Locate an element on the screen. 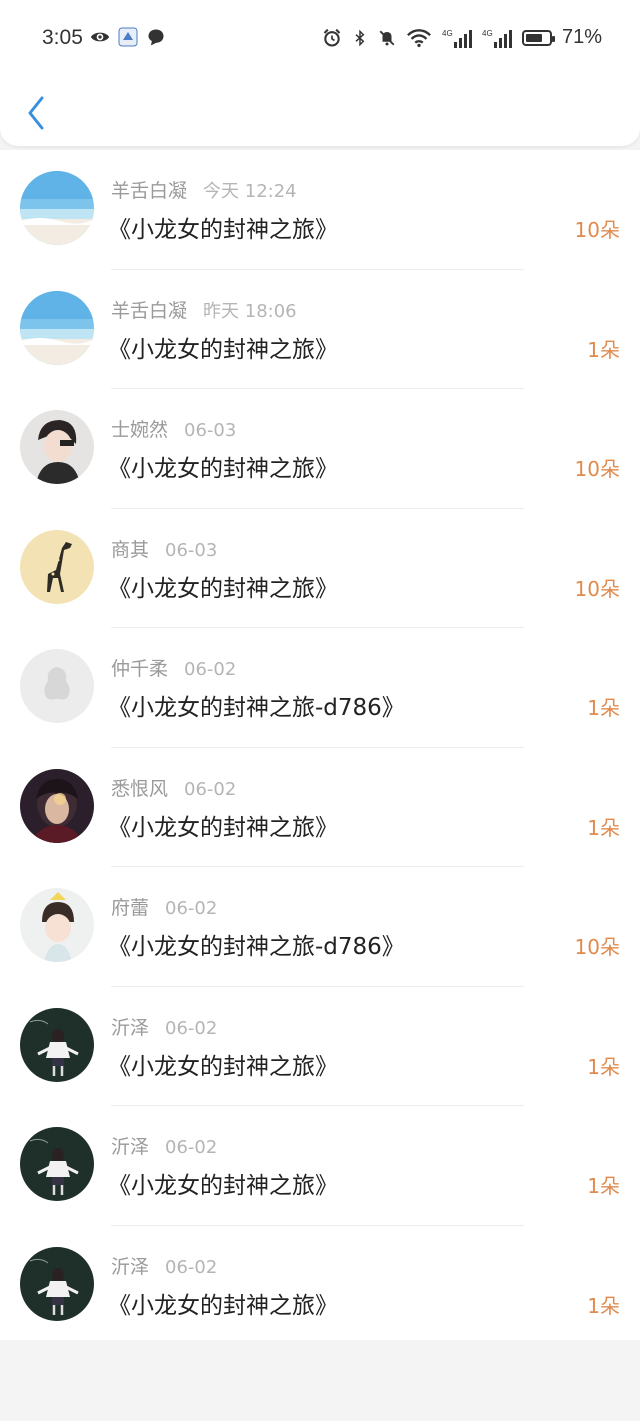  status-left-icons is located at coordinates (128, 37).